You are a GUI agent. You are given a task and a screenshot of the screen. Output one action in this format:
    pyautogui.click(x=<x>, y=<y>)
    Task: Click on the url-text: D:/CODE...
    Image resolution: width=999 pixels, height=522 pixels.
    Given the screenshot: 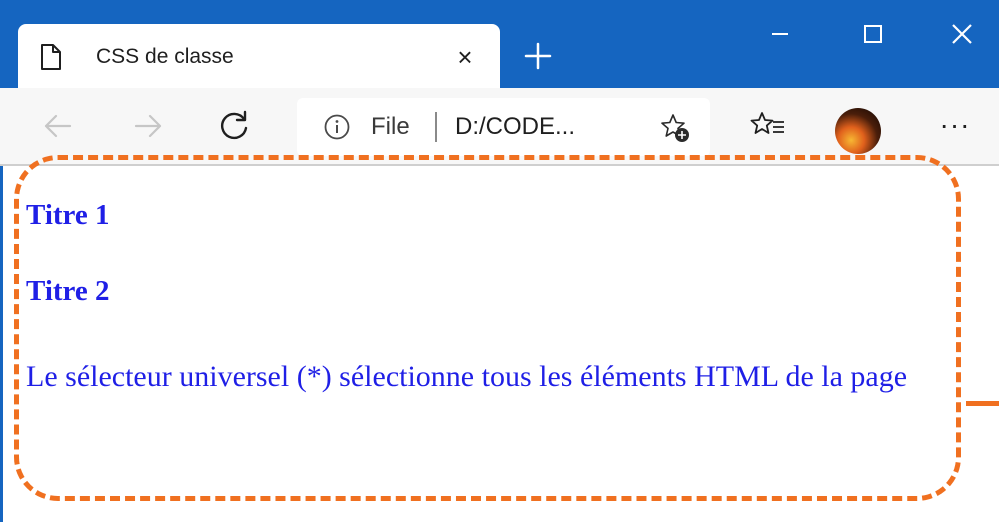 What is the action you would take?
    pyautogui.click(x=515, y=127)
    